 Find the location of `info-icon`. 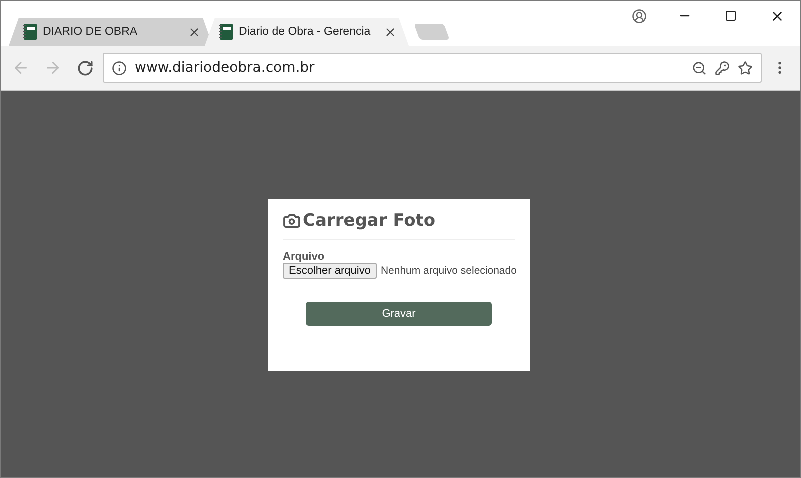

info-icon is located at coordinates (119, 68).